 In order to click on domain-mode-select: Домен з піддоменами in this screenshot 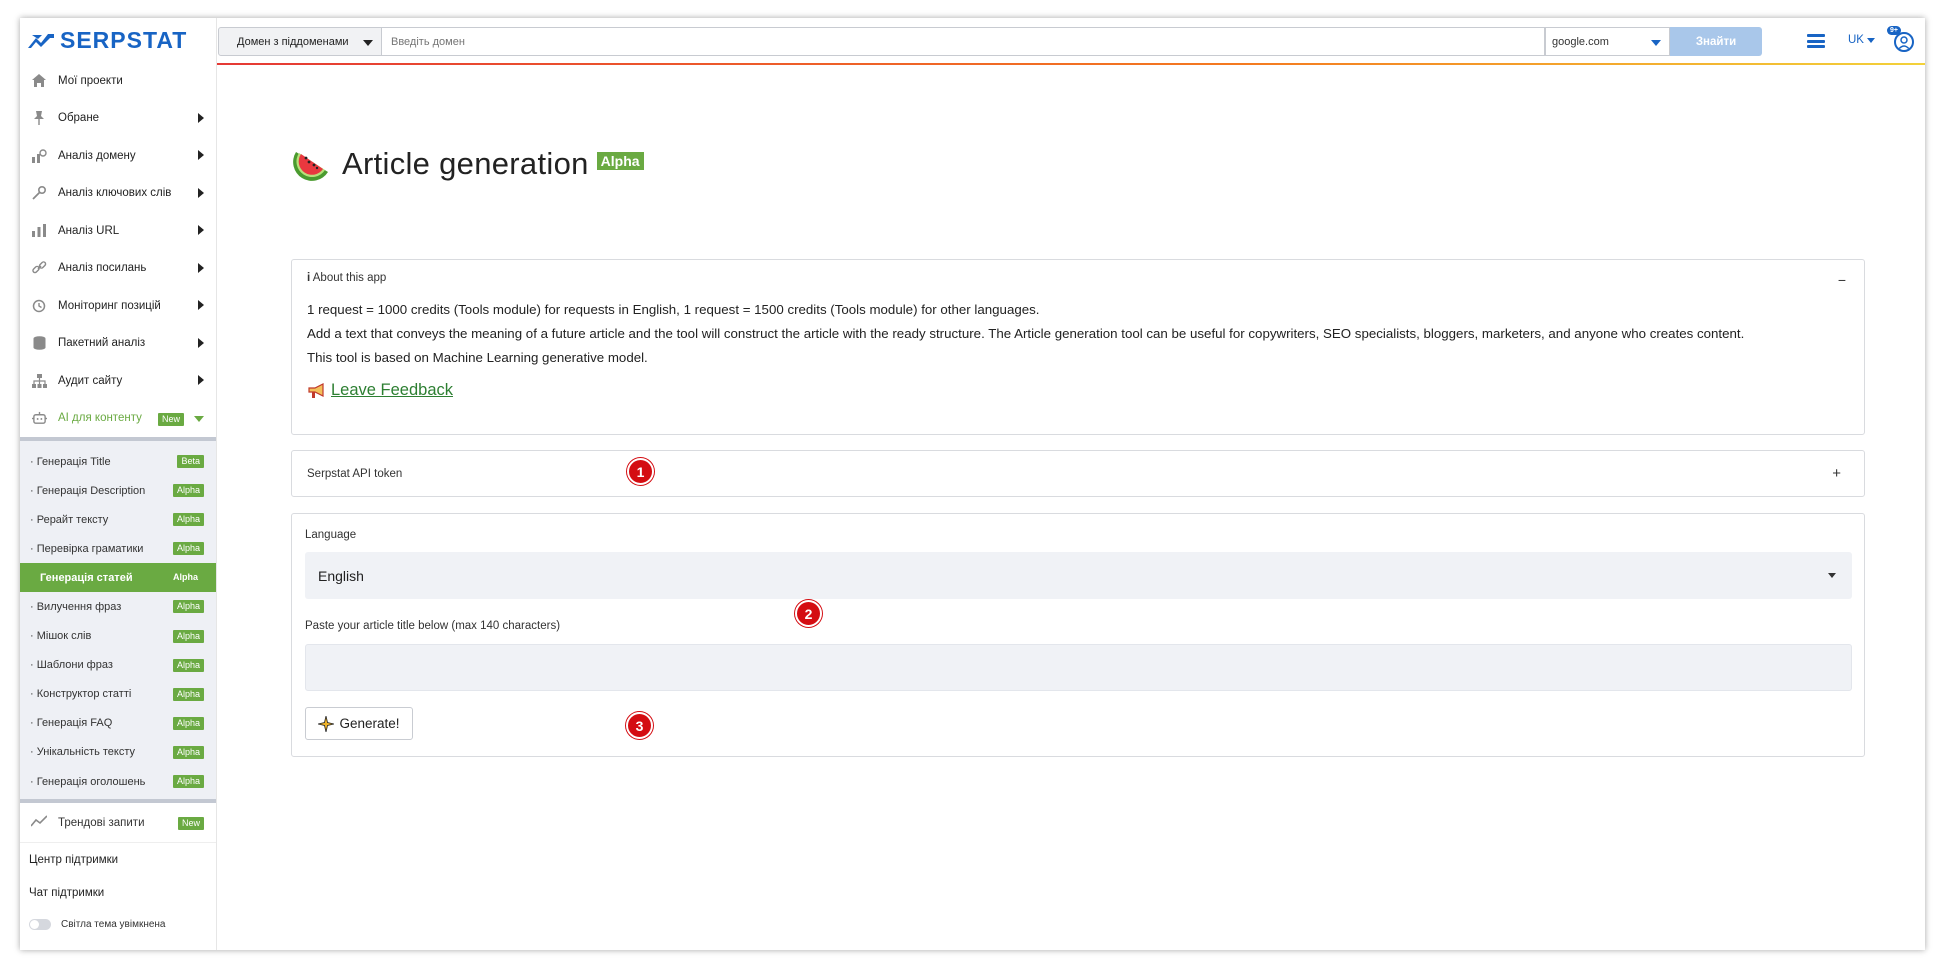, I will do `click(300, 41)`.